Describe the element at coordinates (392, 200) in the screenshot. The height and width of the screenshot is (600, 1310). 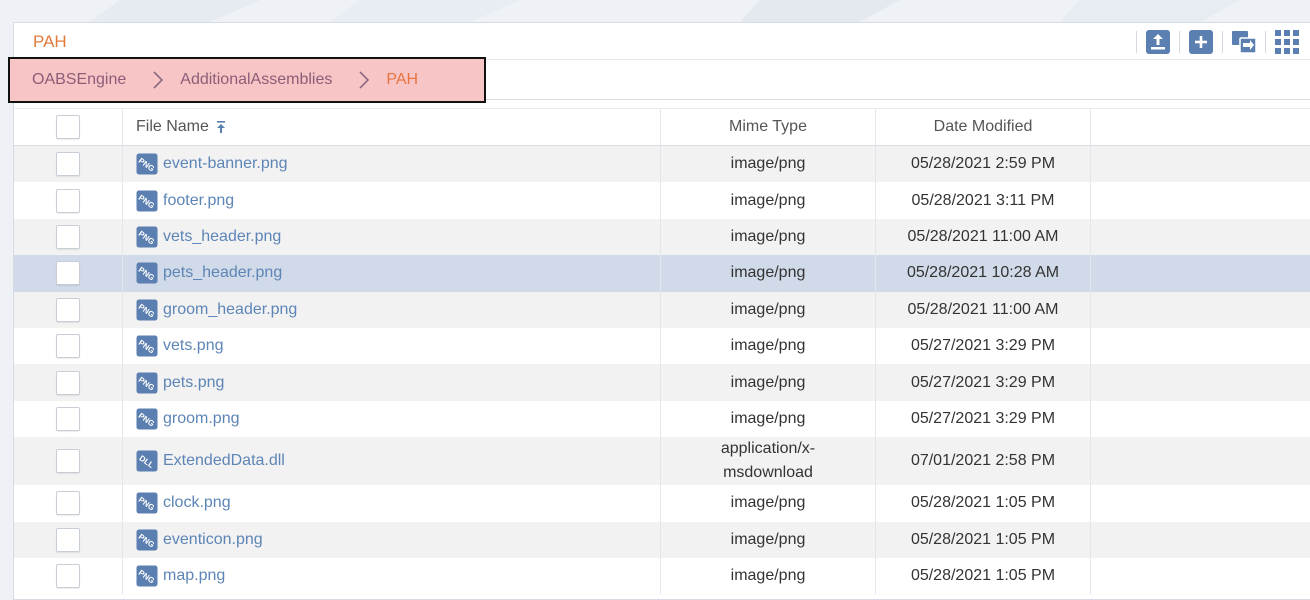
I see `file-name-cell: PNG footer.png` at that location.